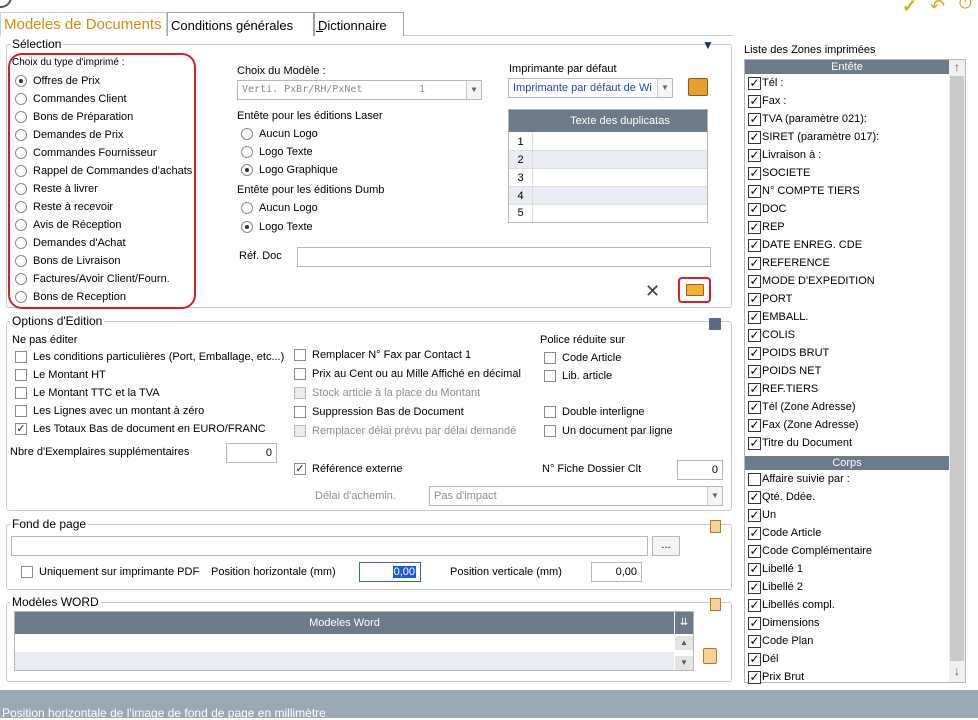 Image resolution: width=978 pixels, height=720 pixels. I want to click on laser-option-2: Logo Graphique, so click(298, 170).